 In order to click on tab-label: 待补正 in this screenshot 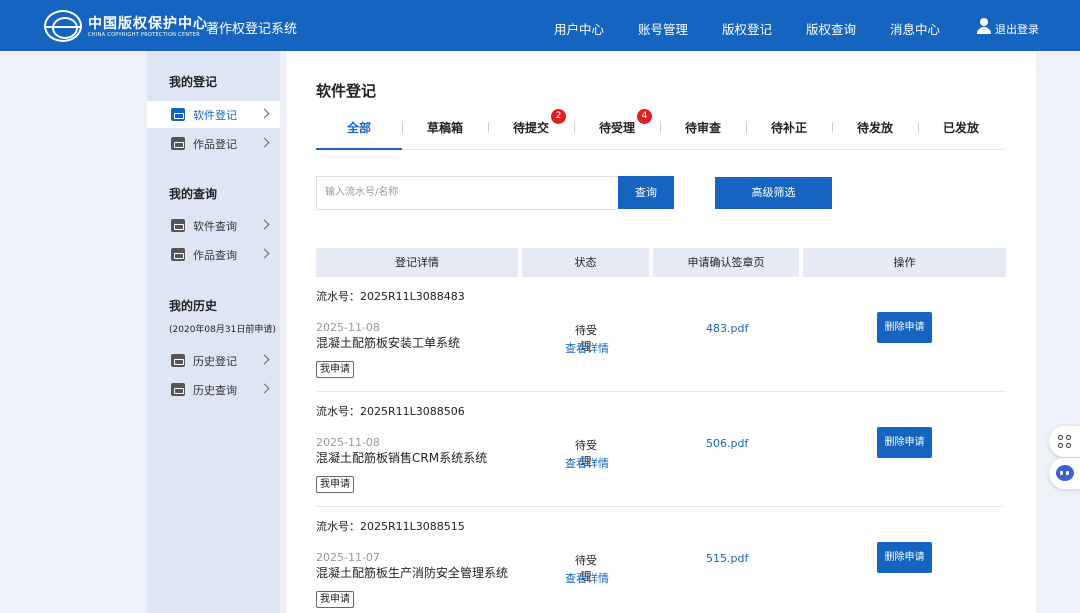, I will do `click(788, 128)`.